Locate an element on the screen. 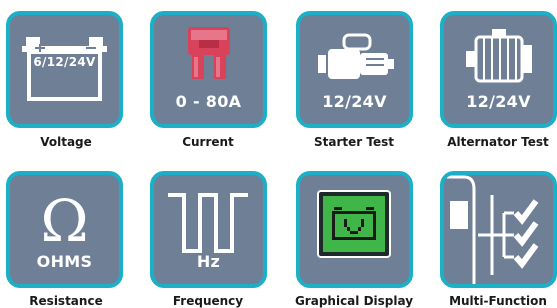 This screenshot has height=308, width=557. frequency-tile: Hz is located at coordinates (208, 229).